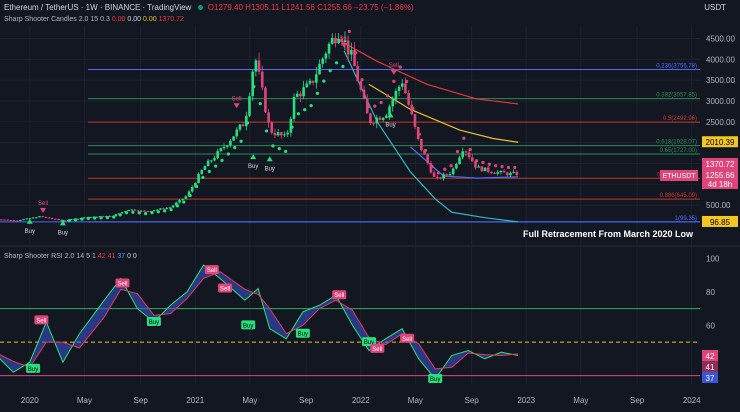  I want to click on buy-arrow-icon, so click(253, 157).